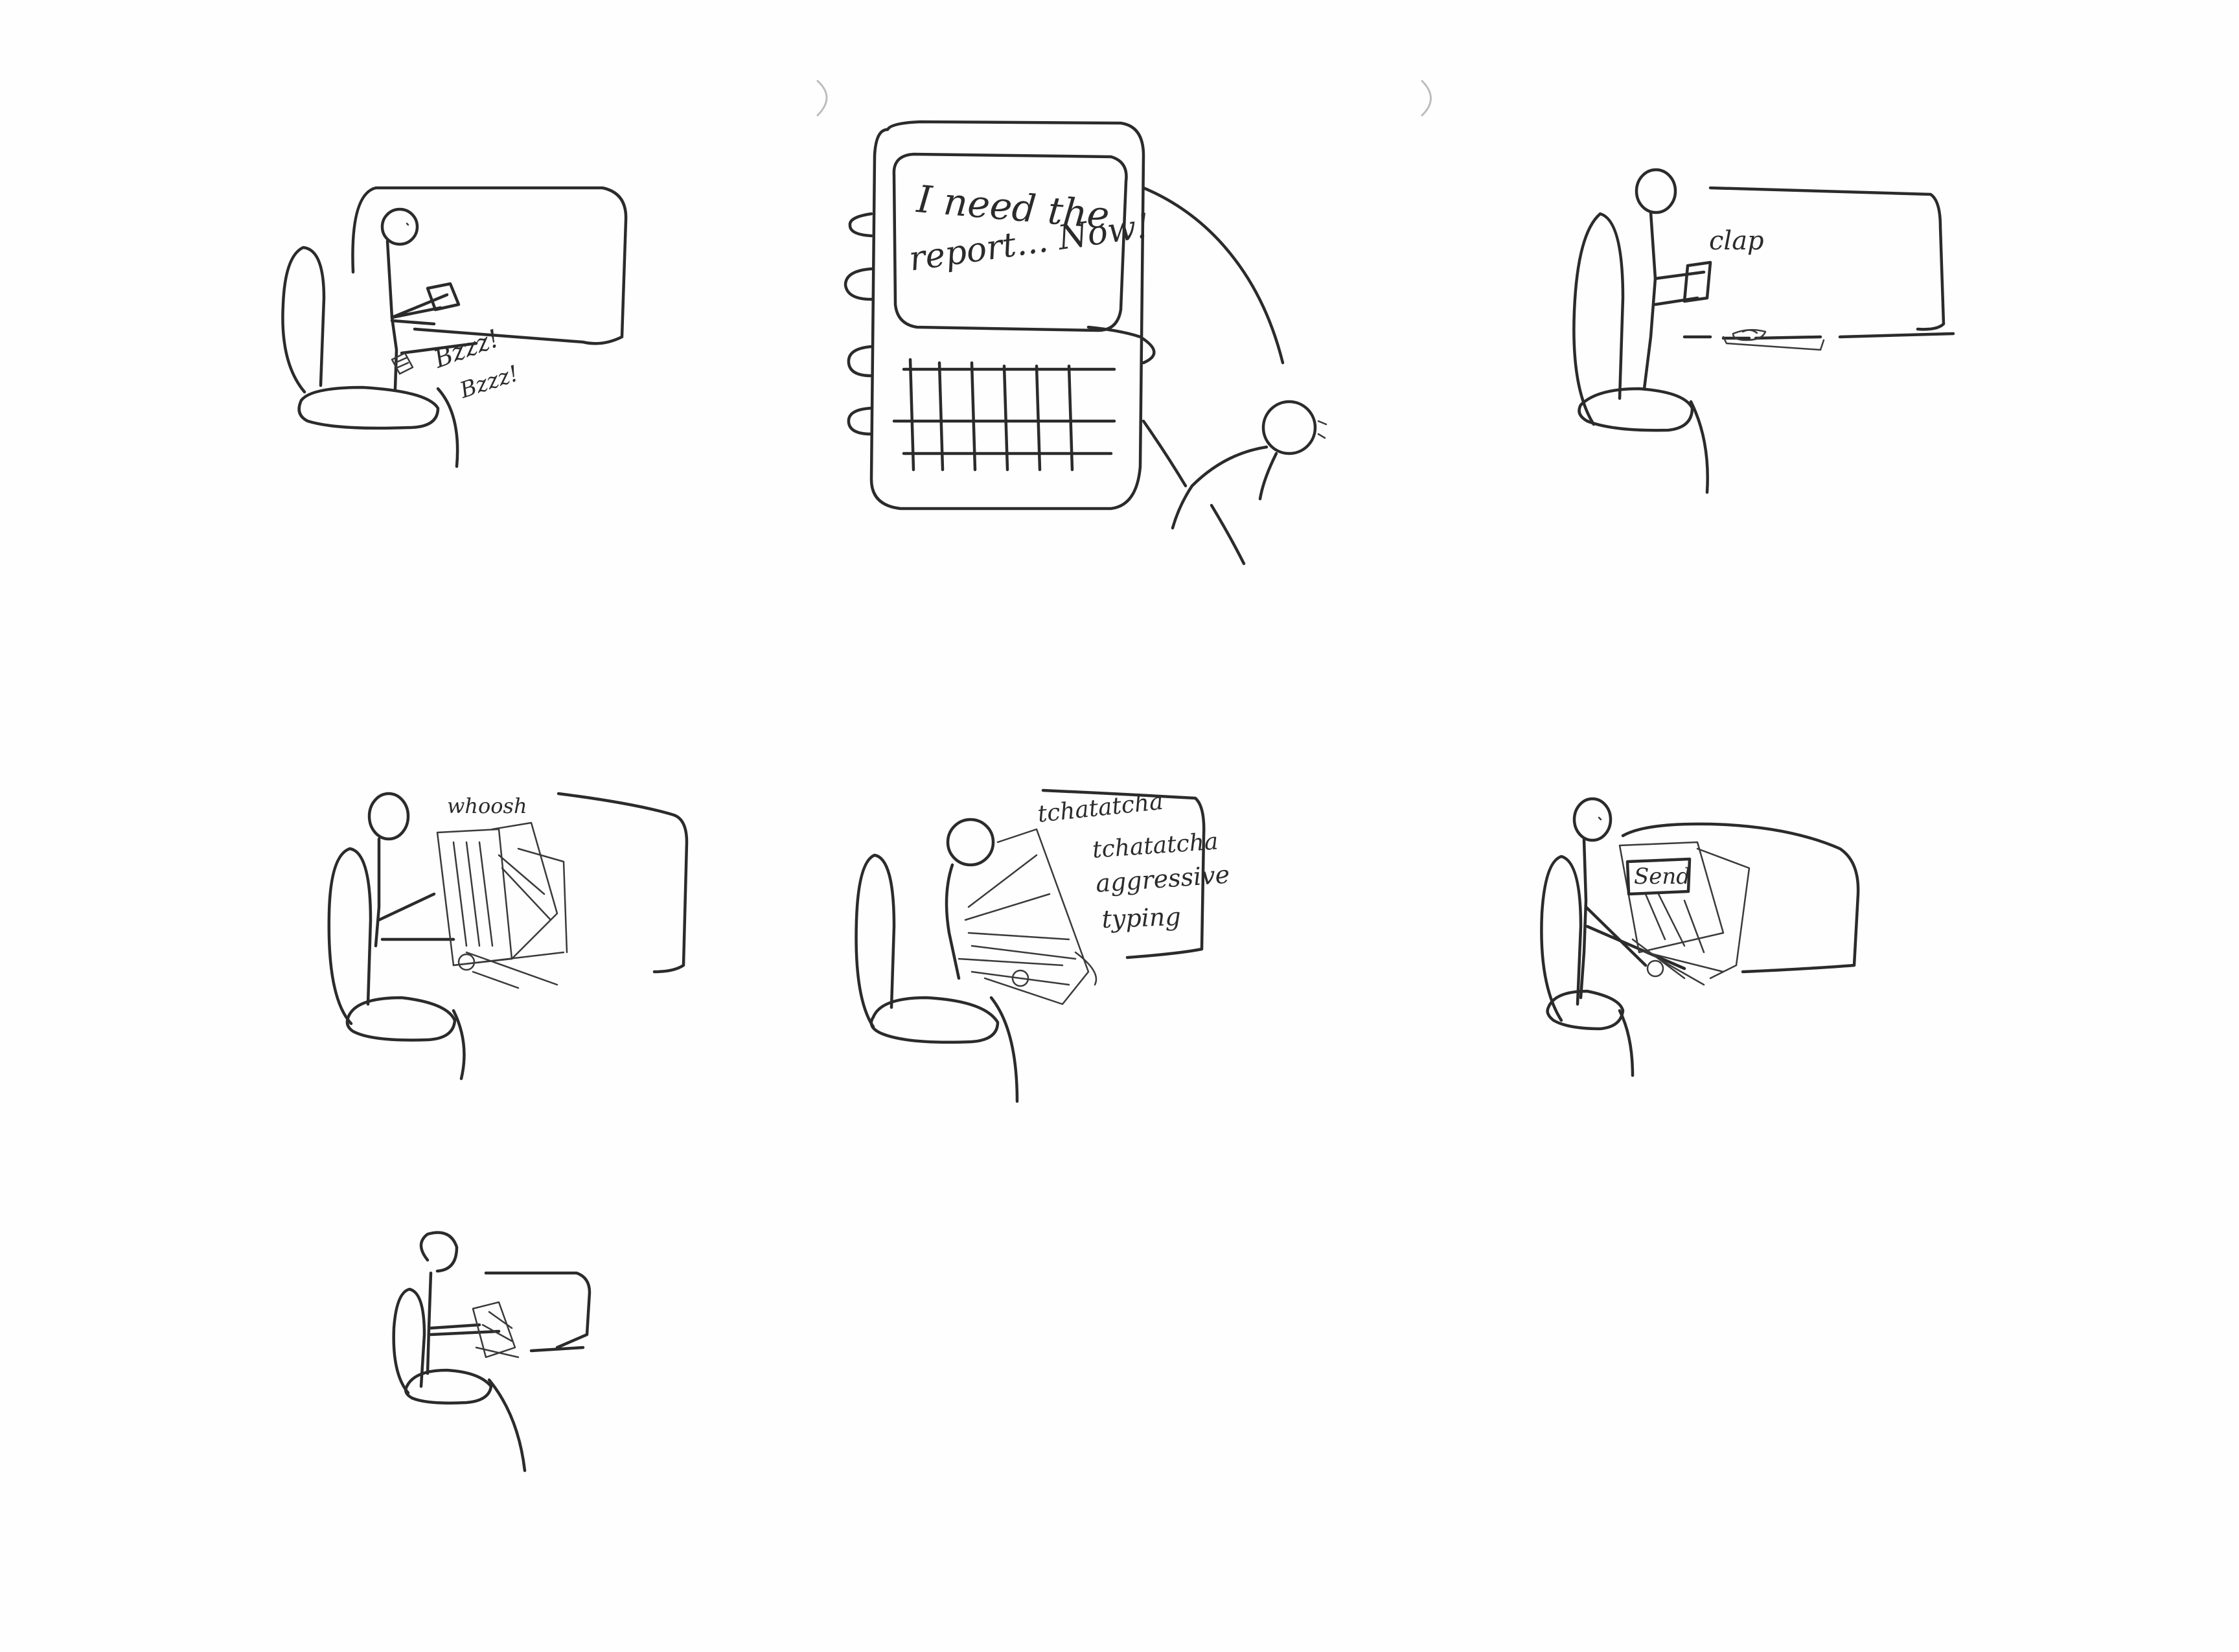  Describe the element at coordinates (1656, 191) in the screenshot. I see `panel-3-person-head` at that location.